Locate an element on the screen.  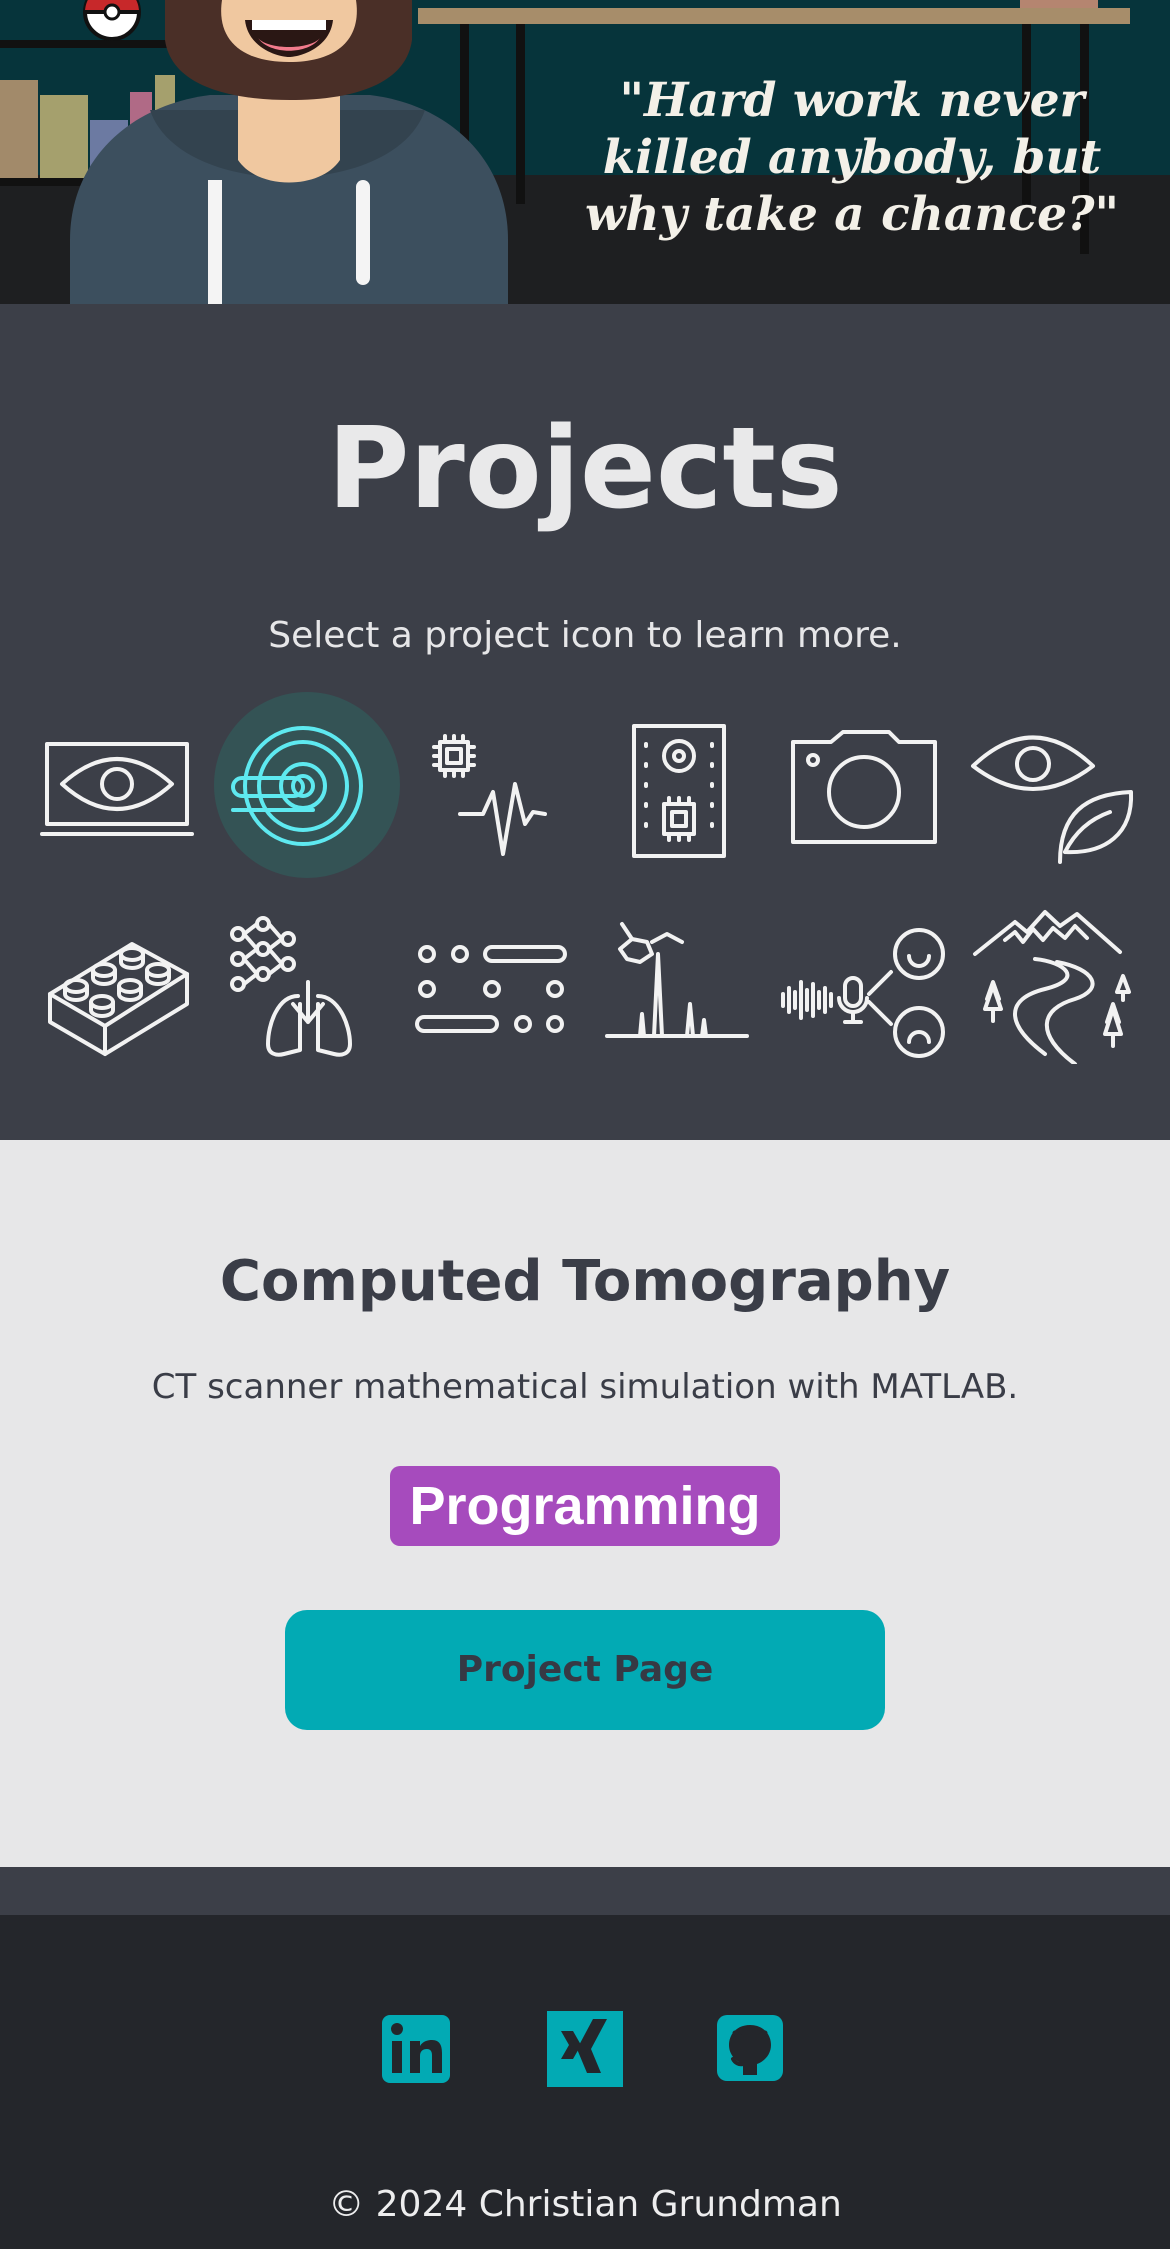
project-eye-monitor is located at coordinates (117, 784).